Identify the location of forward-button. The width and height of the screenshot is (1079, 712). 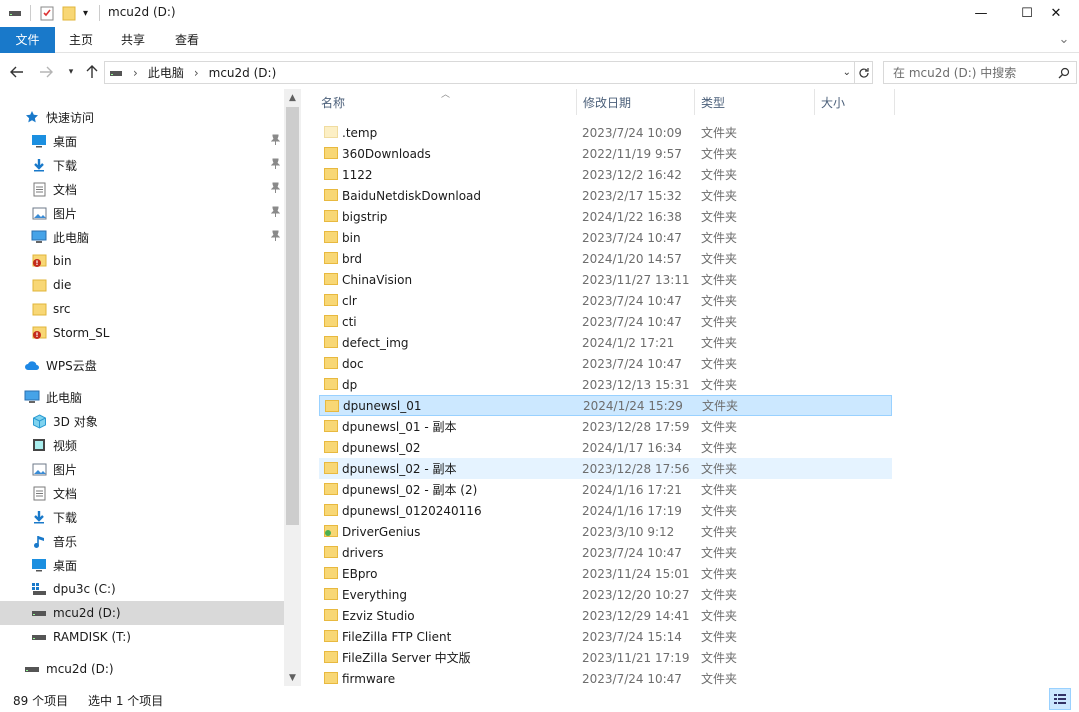
(46, 72).